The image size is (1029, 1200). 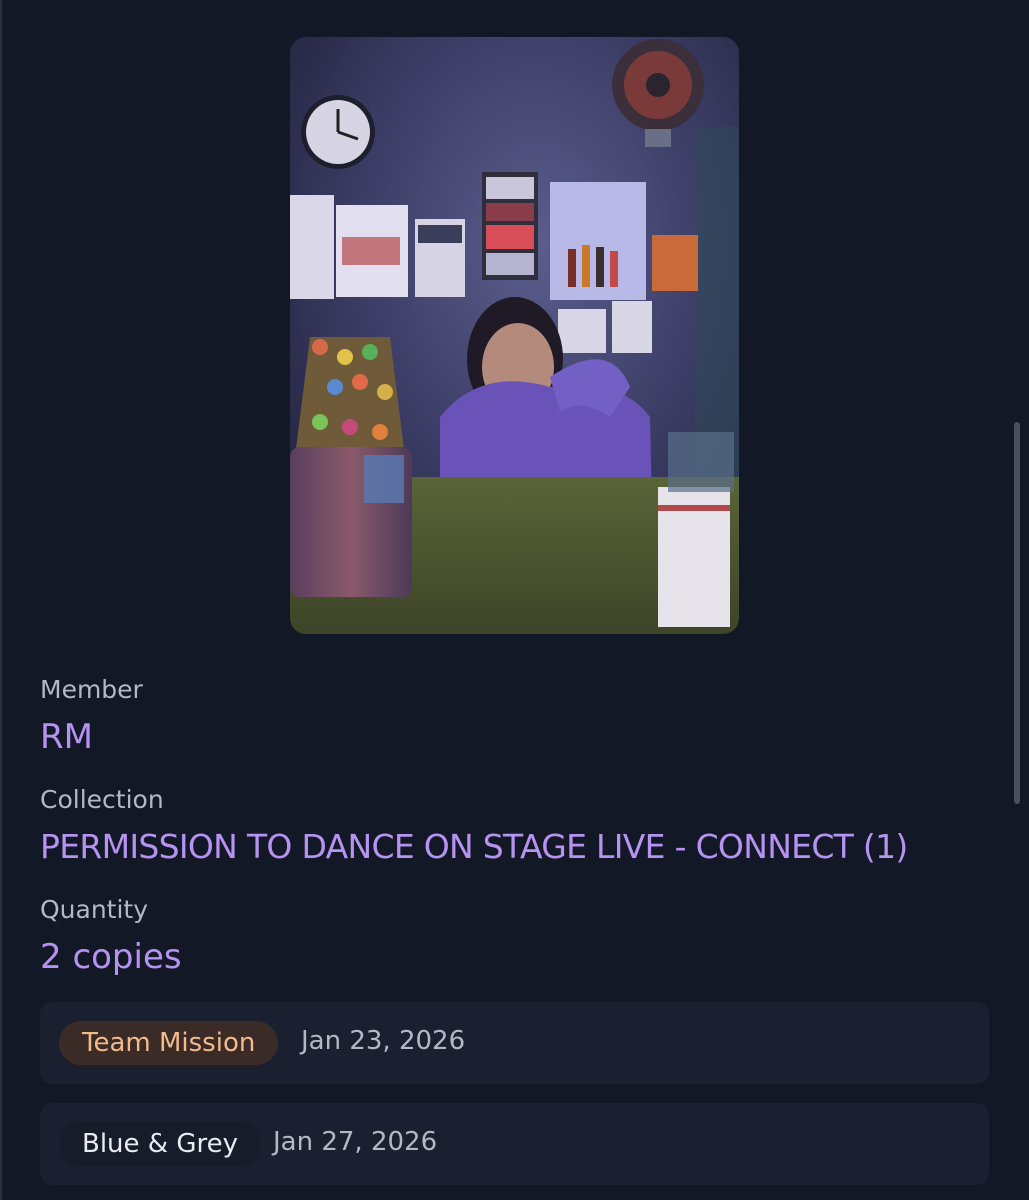 I want to click on copy-record: Blue & Grey Jan 27, 2026, so click(x=514, y=1144).